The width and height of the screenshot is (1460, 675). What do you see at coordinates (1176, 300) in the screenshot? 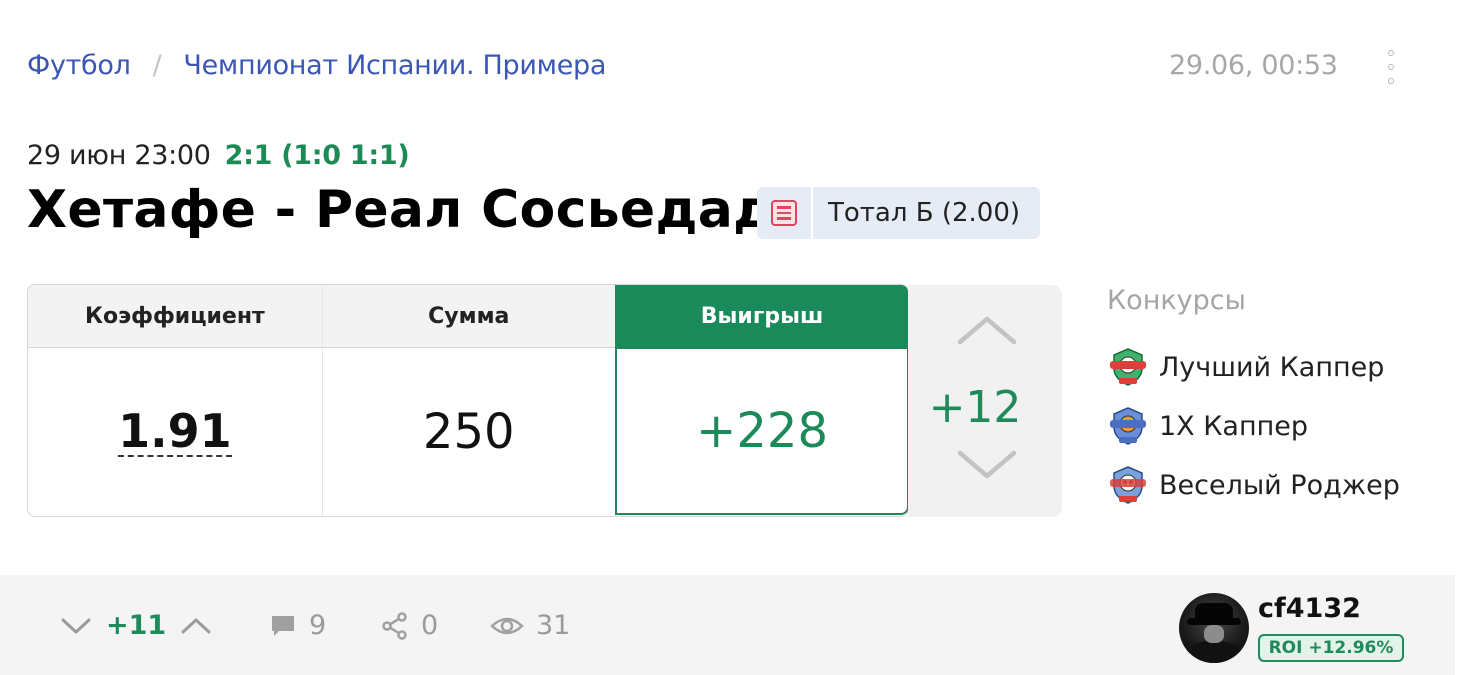
I see `contests-title: Конкурсы` at bounding box center [1176, 300].